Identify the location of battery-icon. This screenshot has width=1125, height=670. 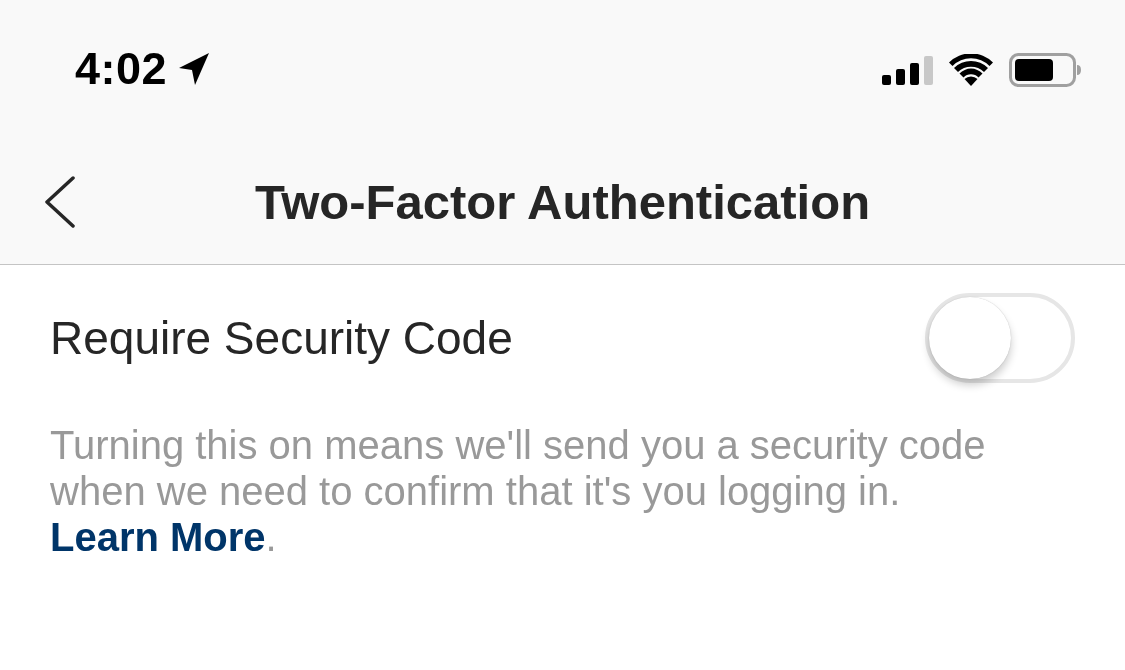
(1045, 70).